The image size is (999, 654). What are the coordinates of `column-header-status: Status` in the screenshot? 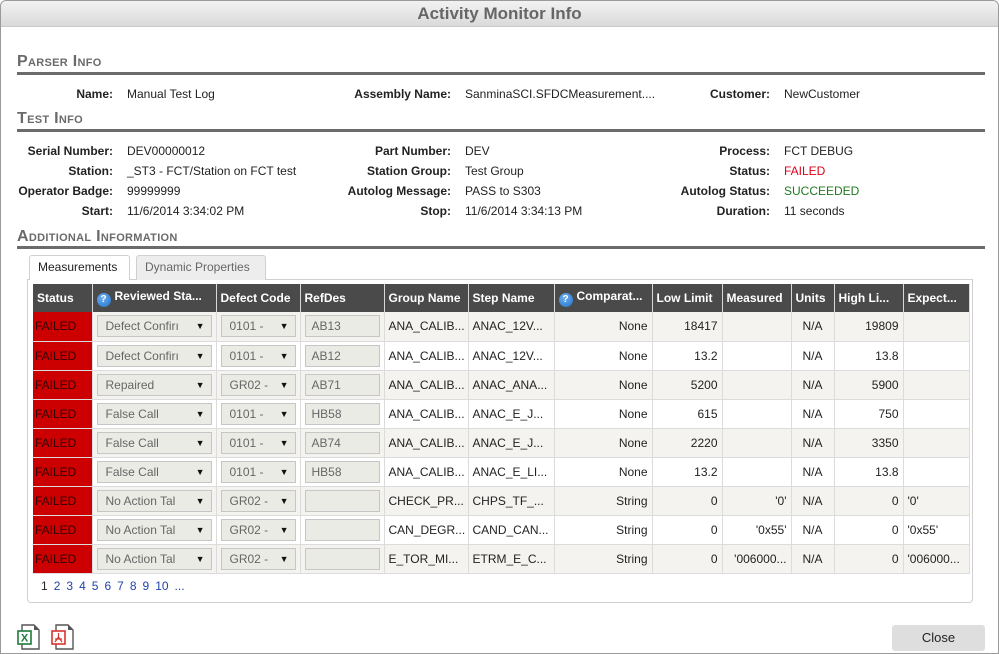 It's located at (63, 298).